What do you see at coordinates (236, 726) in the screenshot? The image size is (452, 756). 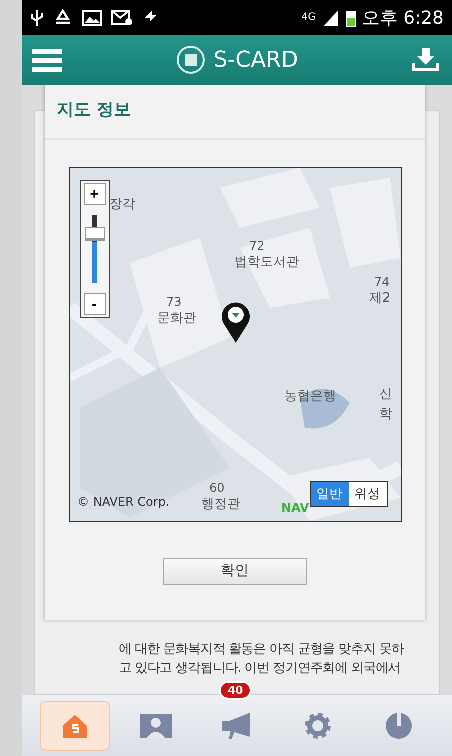 I see `megaphone-icon` at bounding box center [236, 726].